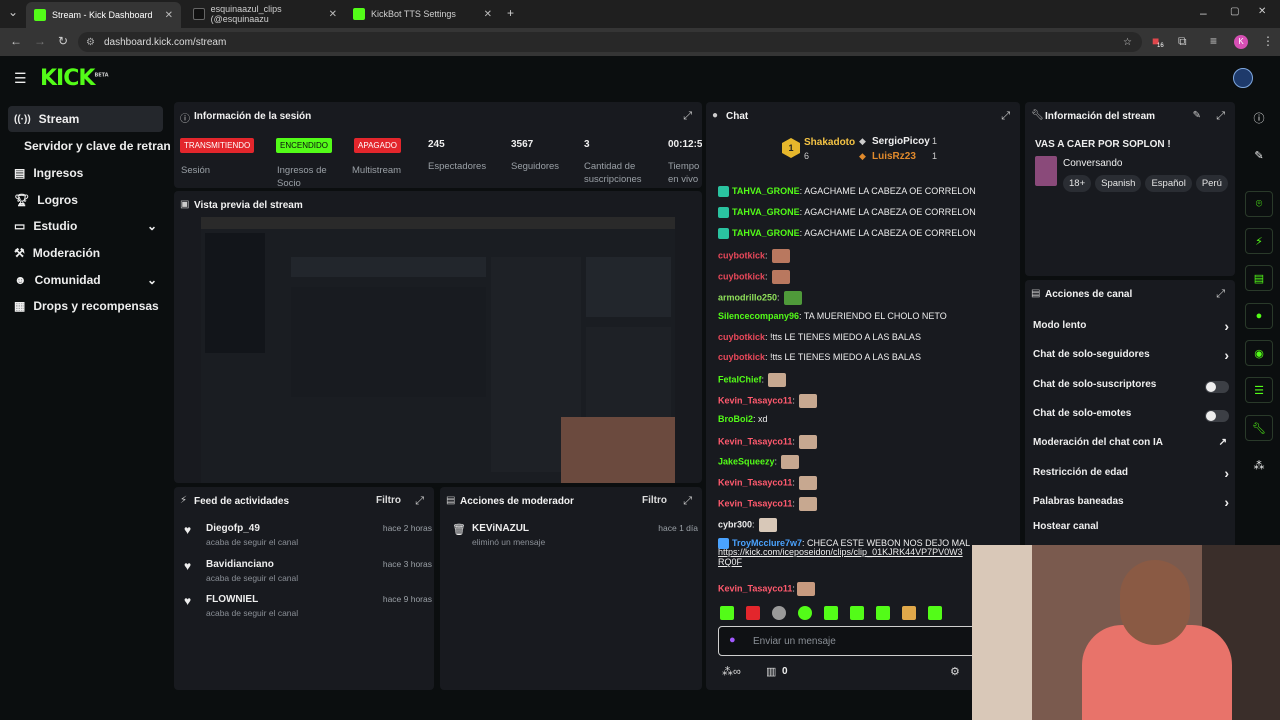 Image resolution: width=1280 pixels, height=720 pixels. I want to click on bolt-icon: ⚡︎, so click(1259, 241).